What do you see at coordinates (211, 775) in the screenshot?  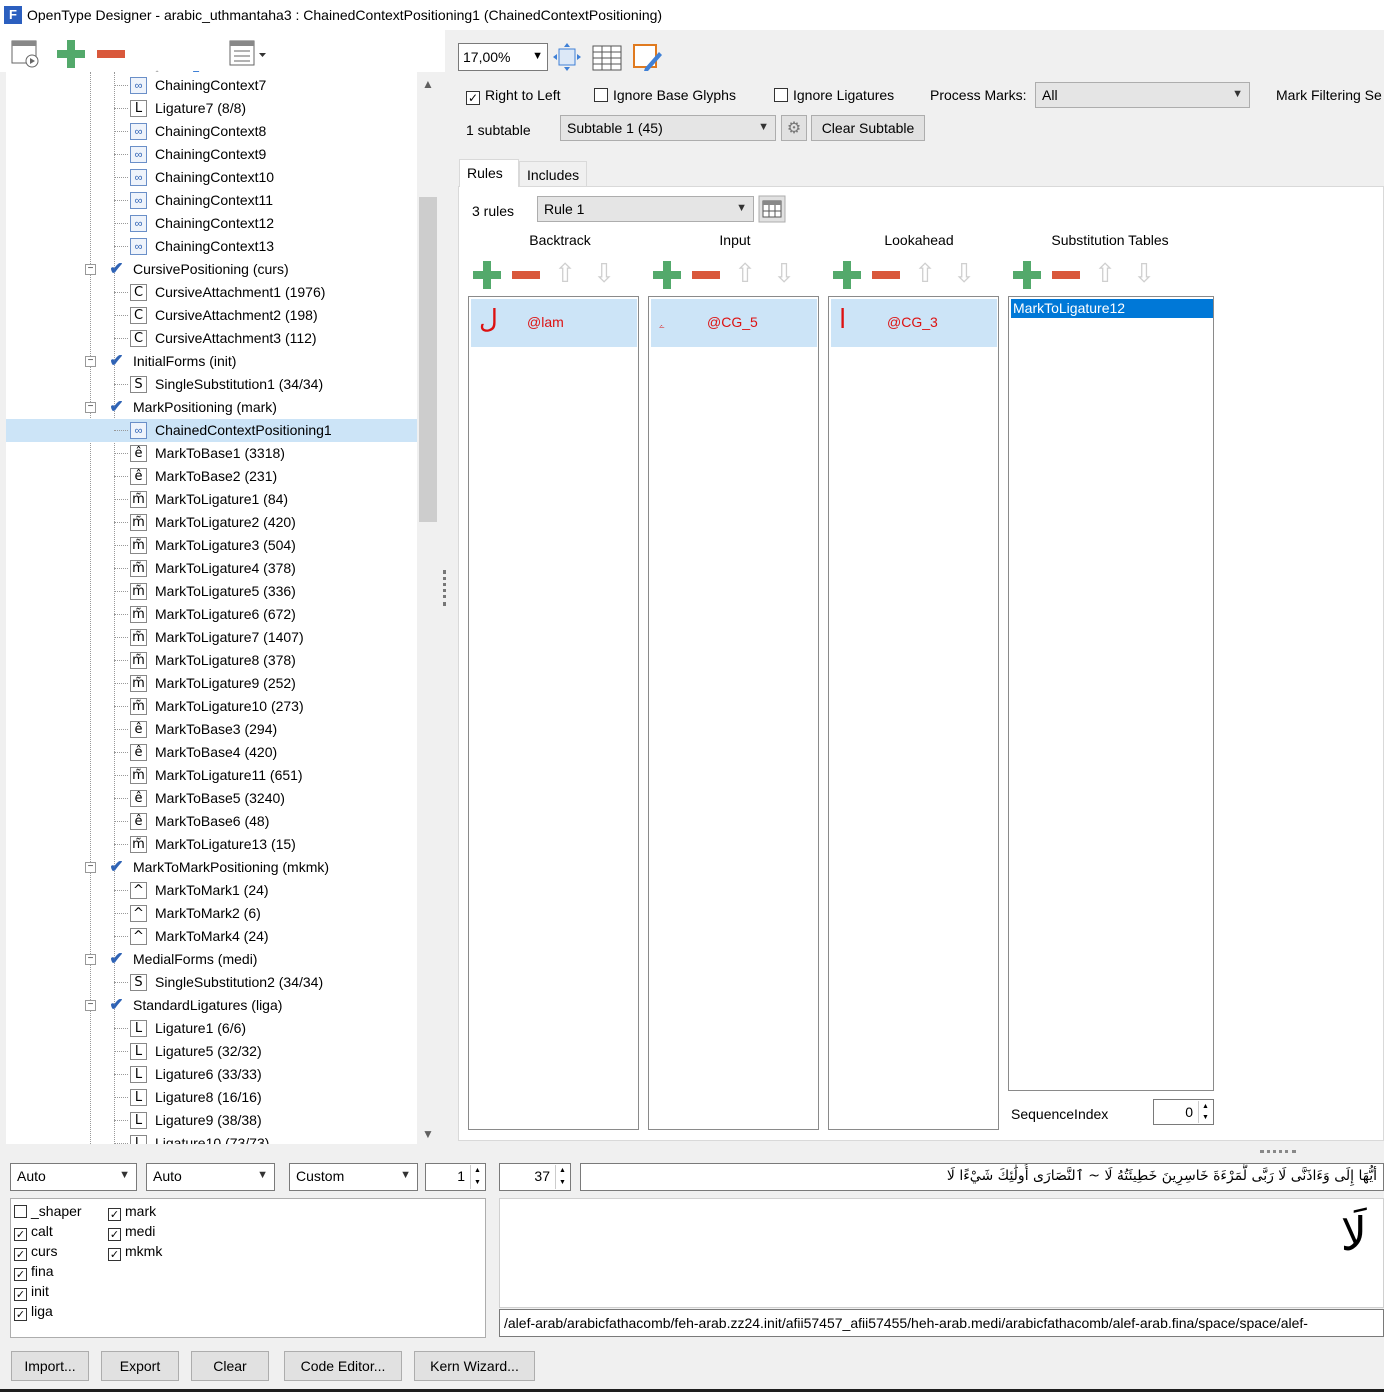 I see `tree-lookup-row: m̃ MarkToLigature11 (651)` at bounding box center [211, 775].